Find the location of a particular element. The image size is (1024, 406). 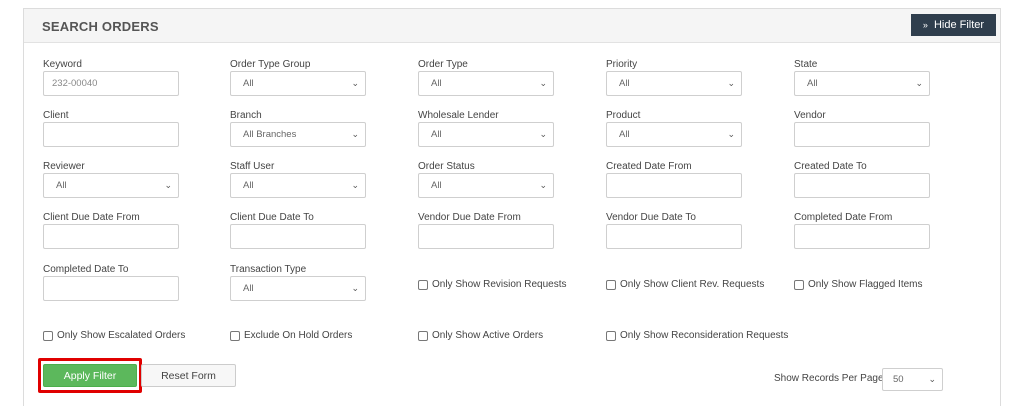

order-status-value: All is located at coordinates (436, 185).